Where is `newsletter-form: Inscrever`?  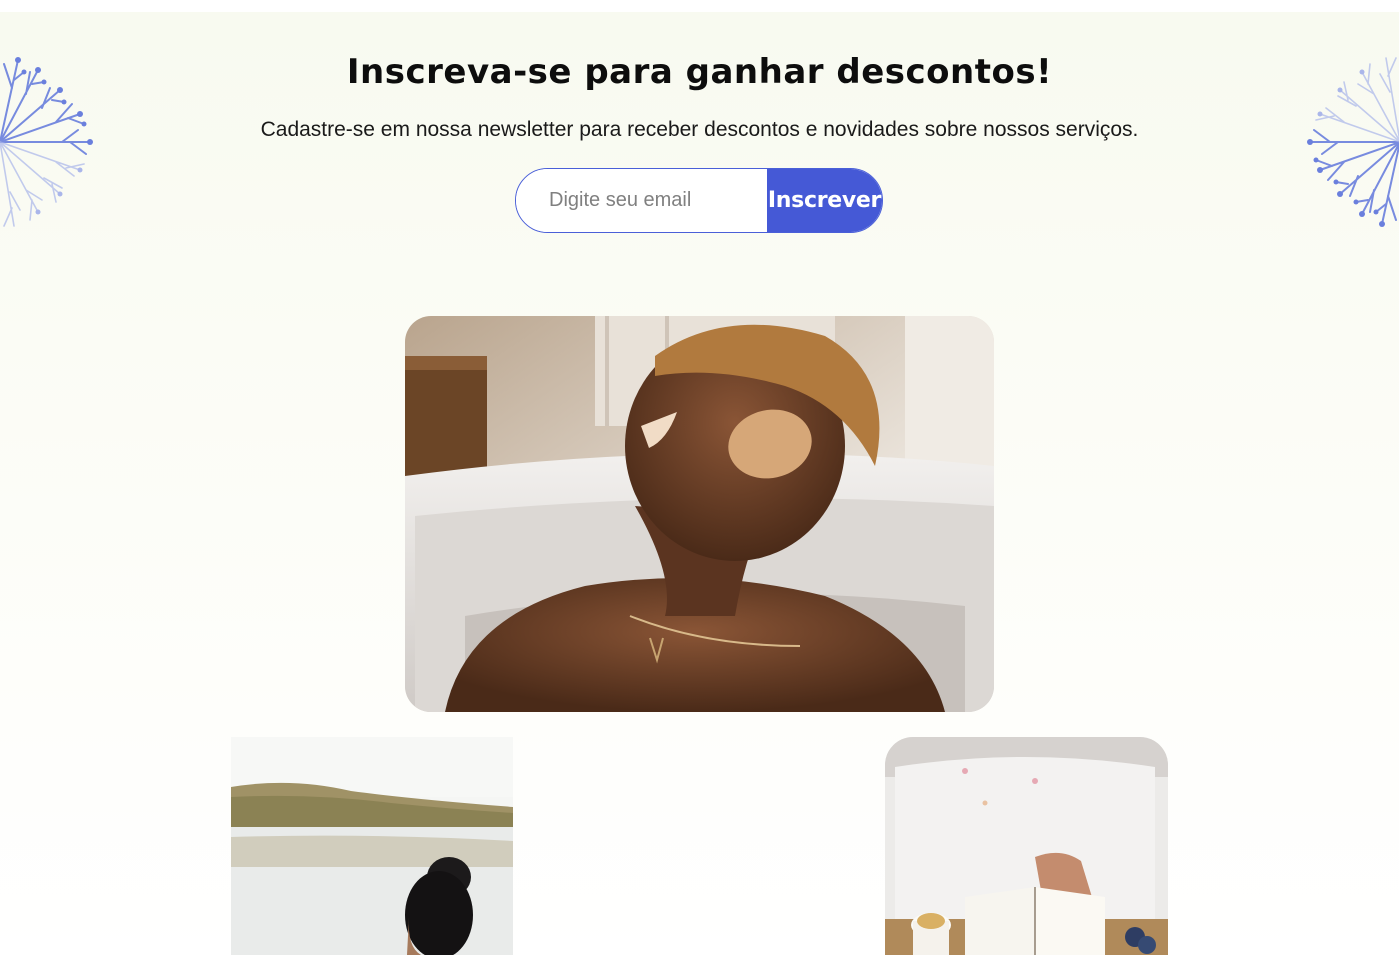
newsletter-form: Inscrever is located at coordinates (699, 200).